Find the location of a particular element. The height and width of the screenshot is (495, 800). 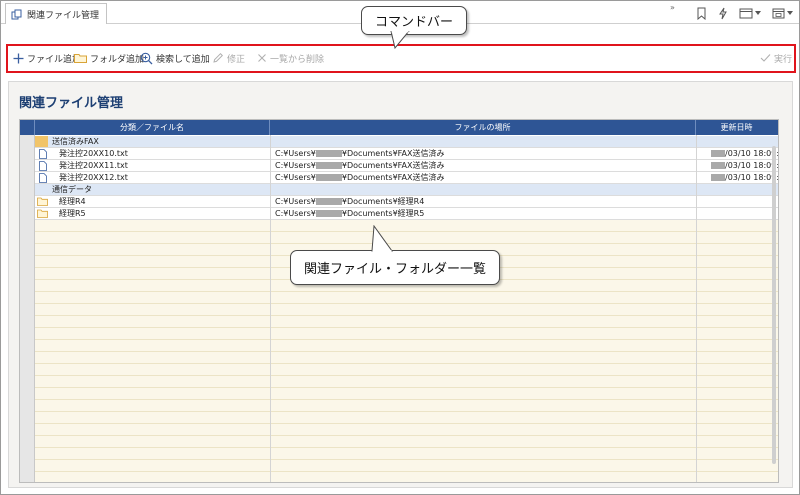

folder-name: 経理R5 is located at coordinates (72, 213).